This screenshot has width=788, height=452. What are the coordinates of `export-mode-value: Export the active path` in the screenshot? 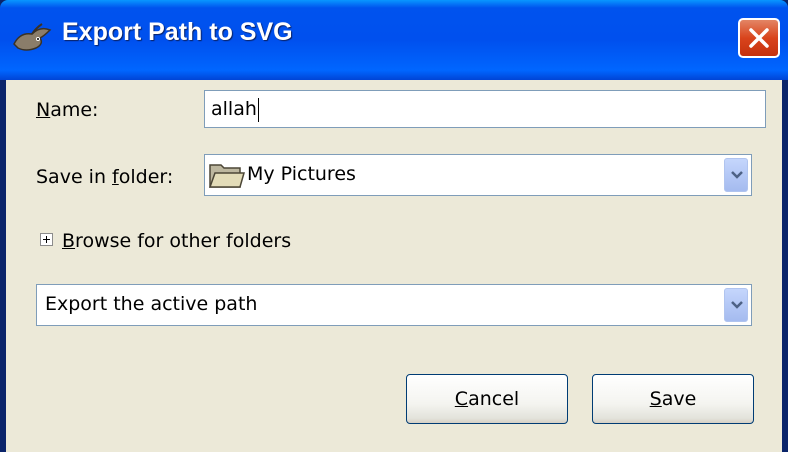 It's located at (151, 304).